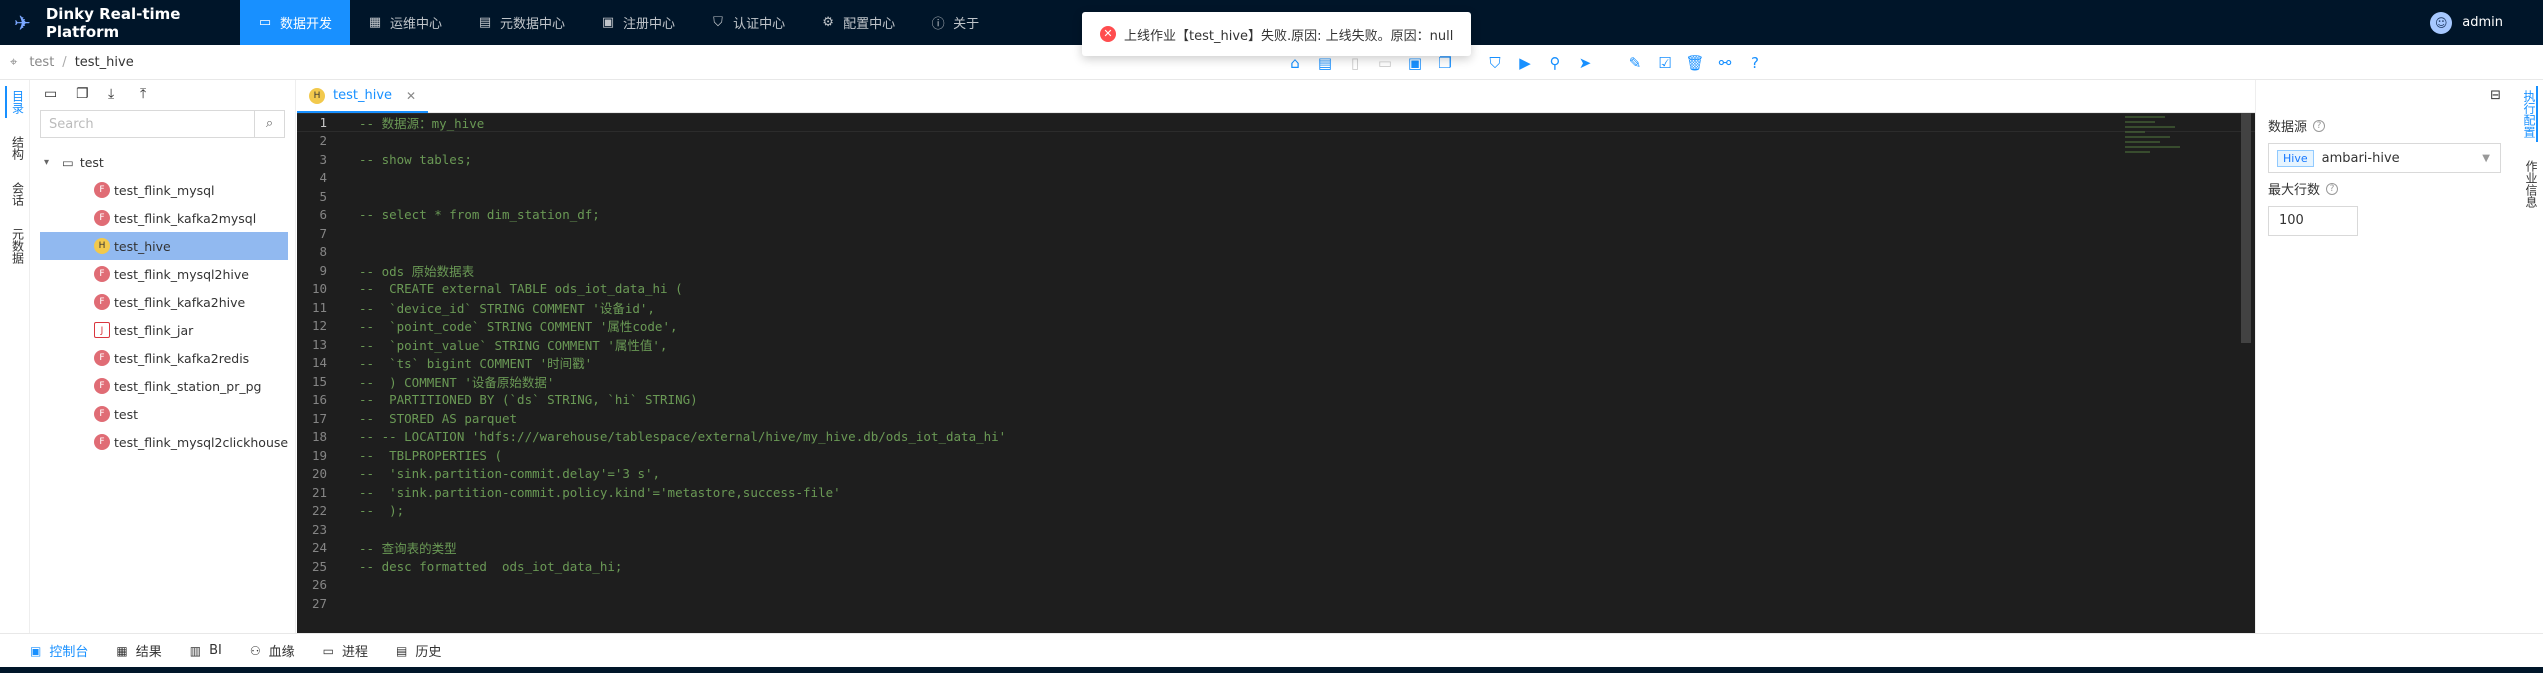  Describe the element at coordinates (162, 218) in the screenshot. I see `tree-item: Ftest_flink_kafka2mysql` at that location.